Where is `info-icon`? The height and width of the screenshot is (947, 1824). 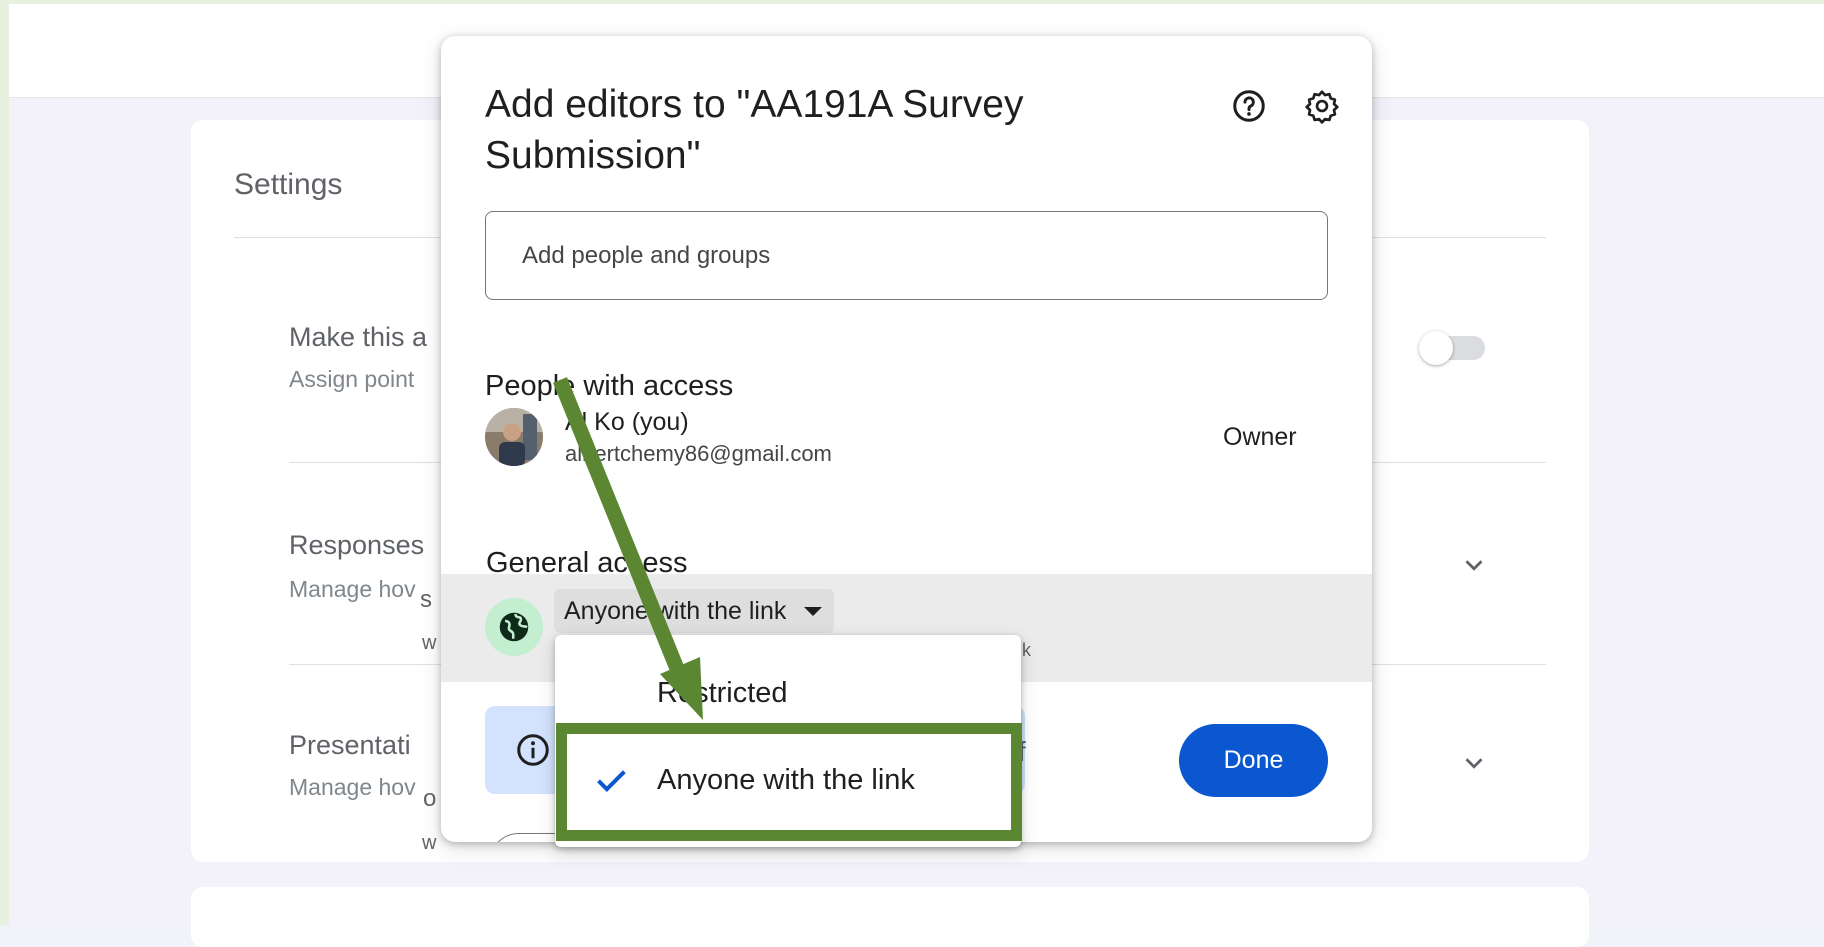
info-icon is located at coordinates (533, 750).